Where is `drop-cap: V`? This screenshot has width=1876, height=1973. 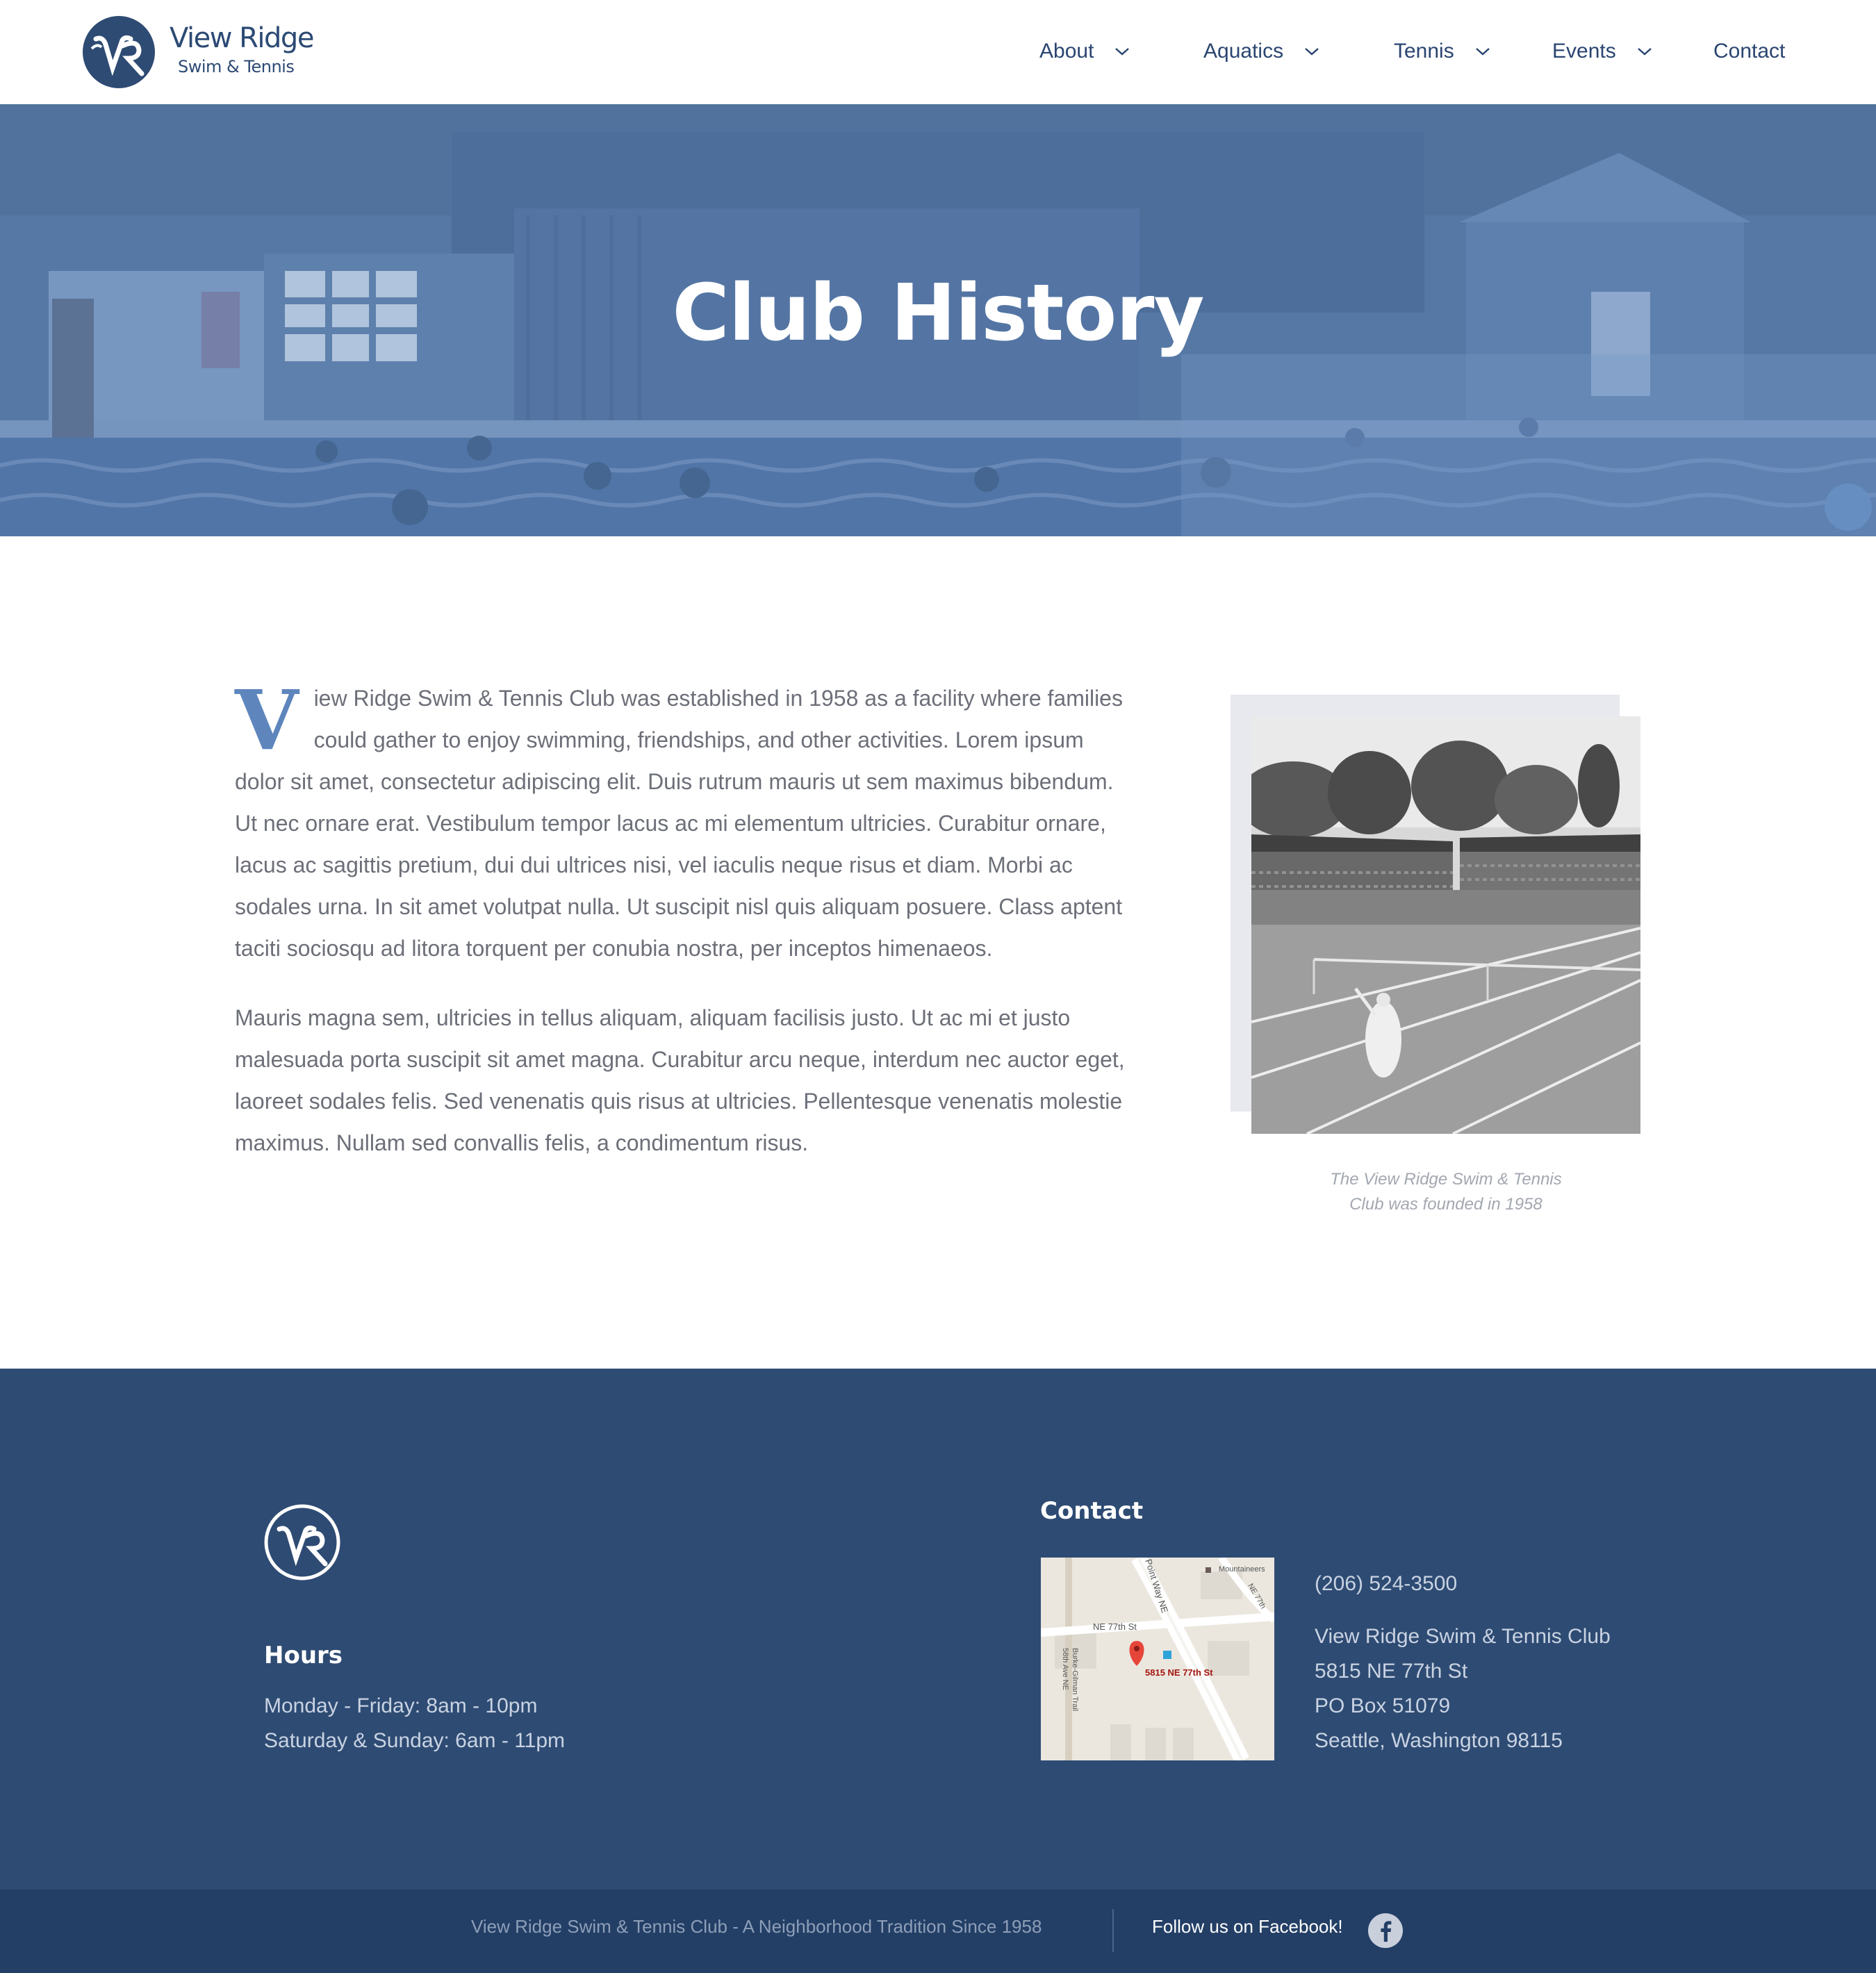
drop-cap: V is located at coordinates (267, 720).